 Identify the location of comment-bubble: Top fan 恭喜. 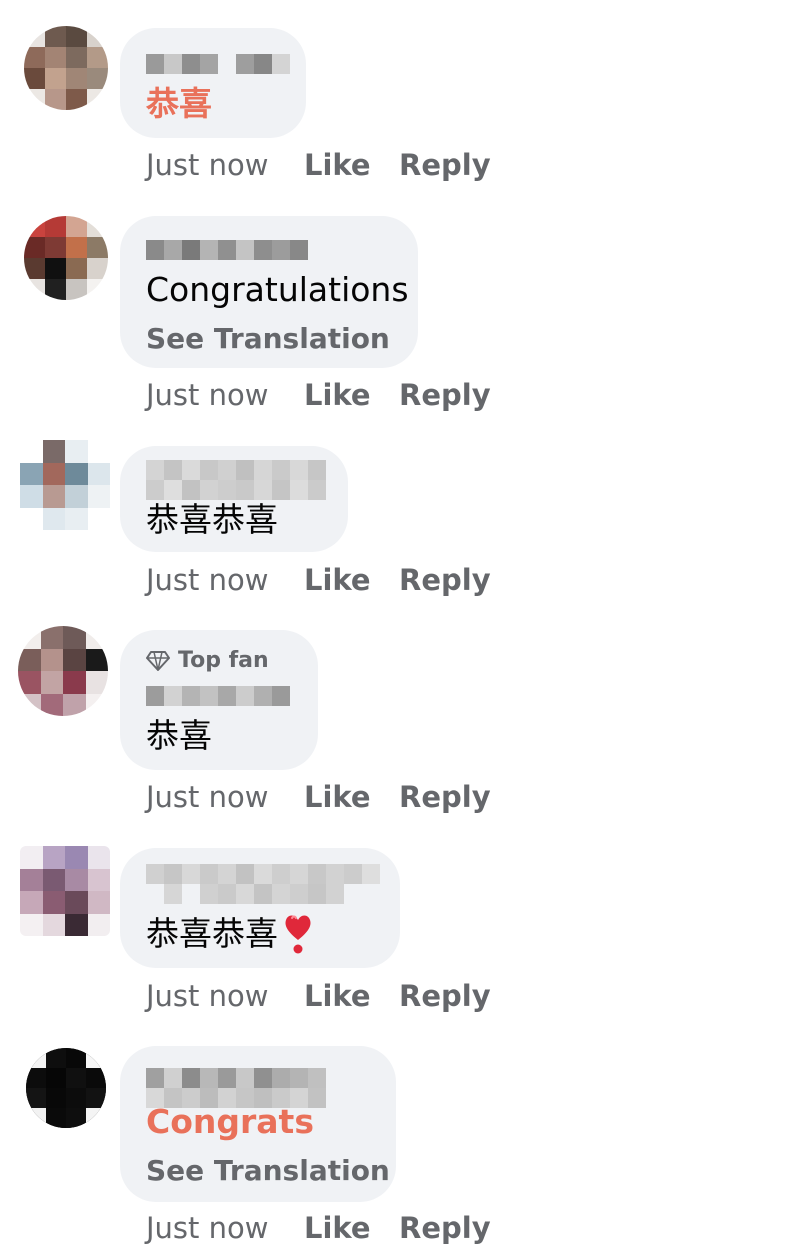
(219, 700).